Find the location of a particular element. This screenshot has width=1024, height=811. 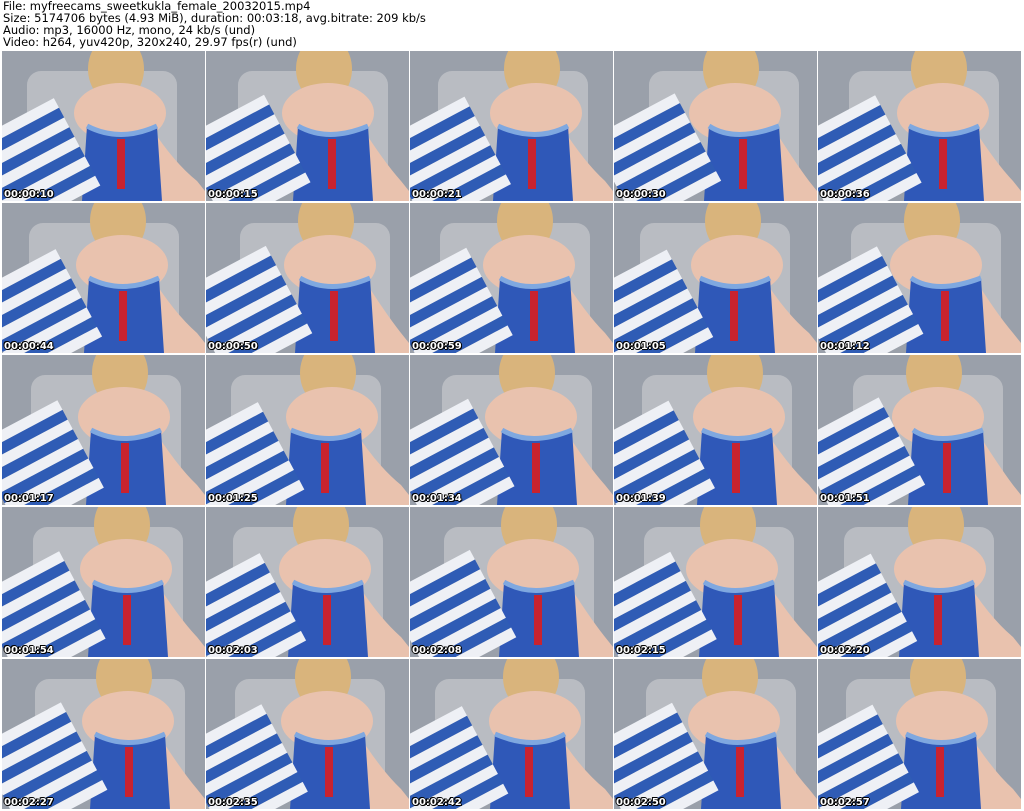

video-thumbnail: 00:01:25 is located at coordinates (307, 430).